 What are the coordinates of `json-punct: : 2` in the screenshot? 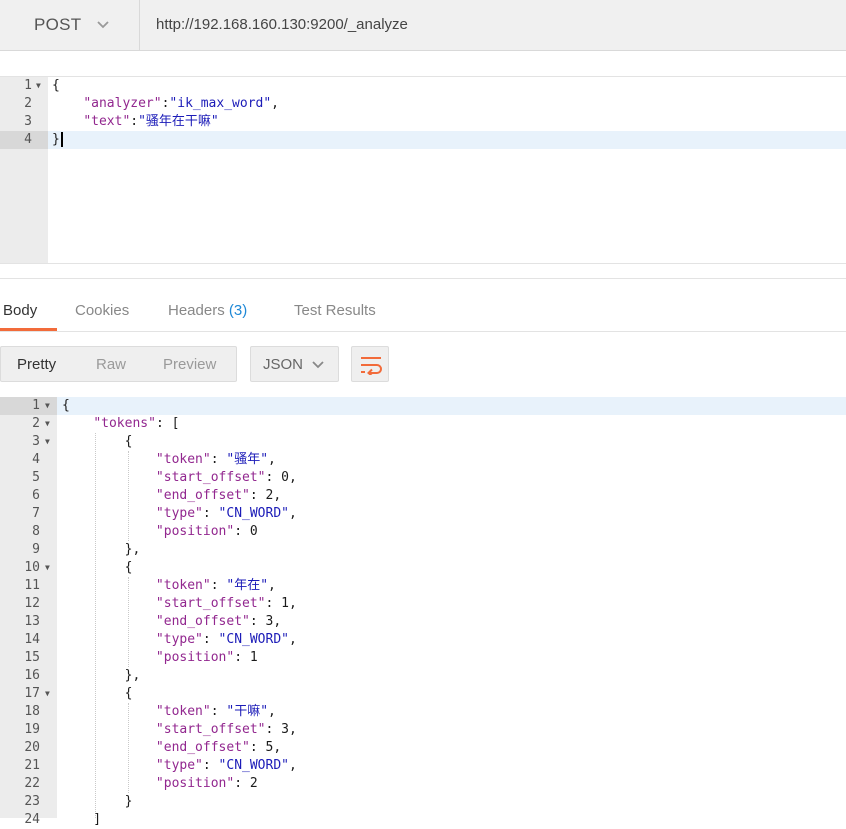 It's located at (246, 783).